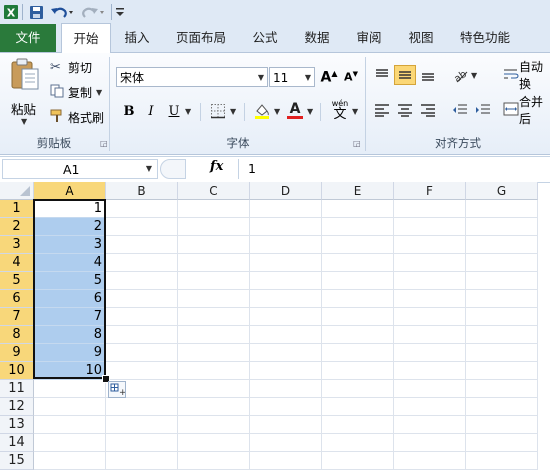  Describe the element at coordinates (421, 38) in the screenshot. I see `tab-view: 视图` at that location.